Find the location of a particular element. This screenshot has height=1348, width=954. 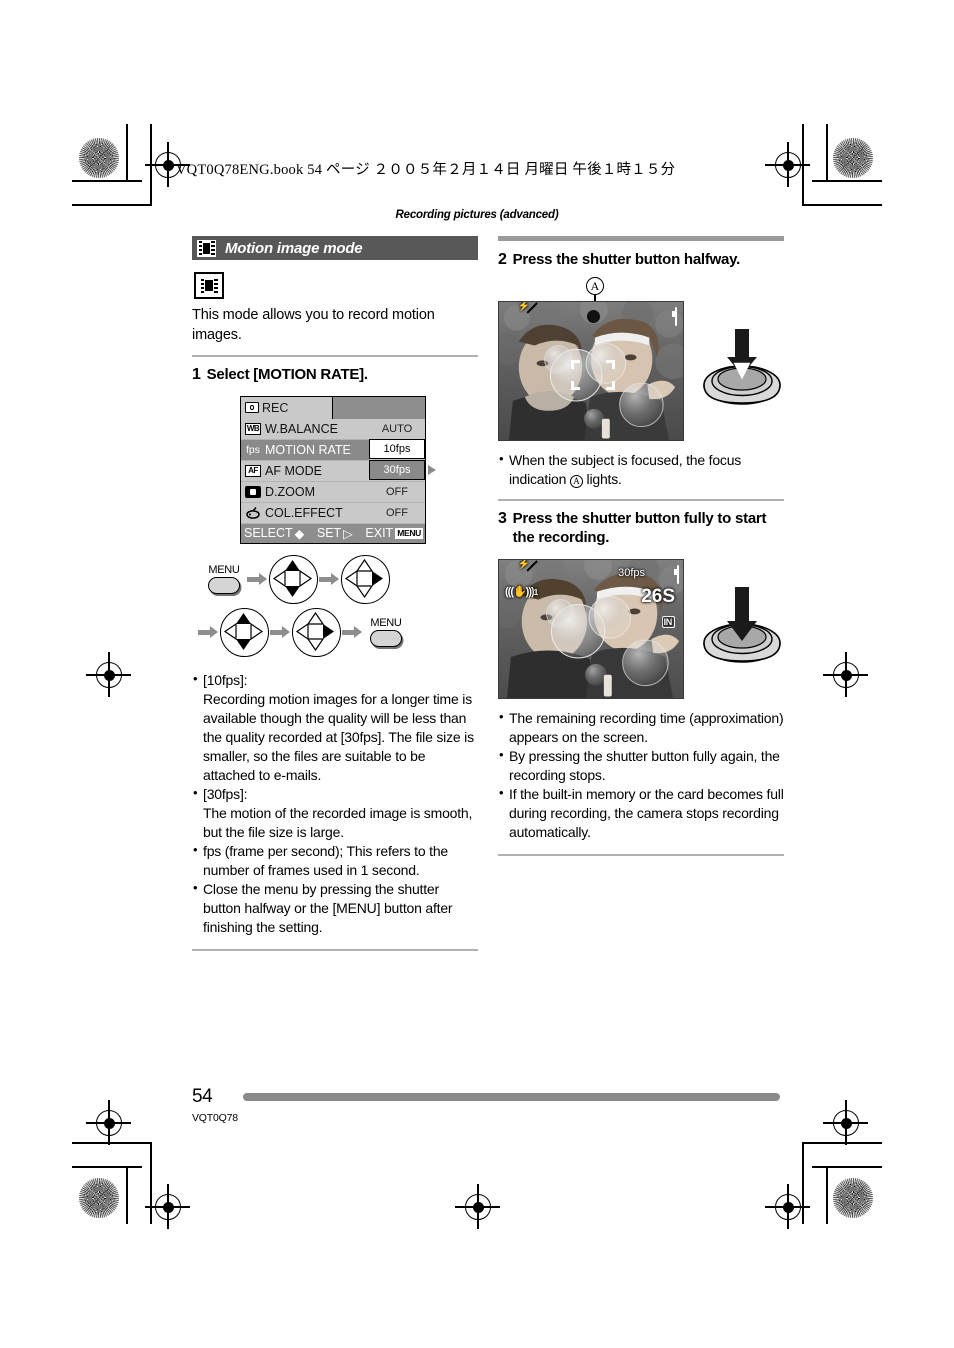

menu-button-2-label: MENU is located at coordinates (386, 623).